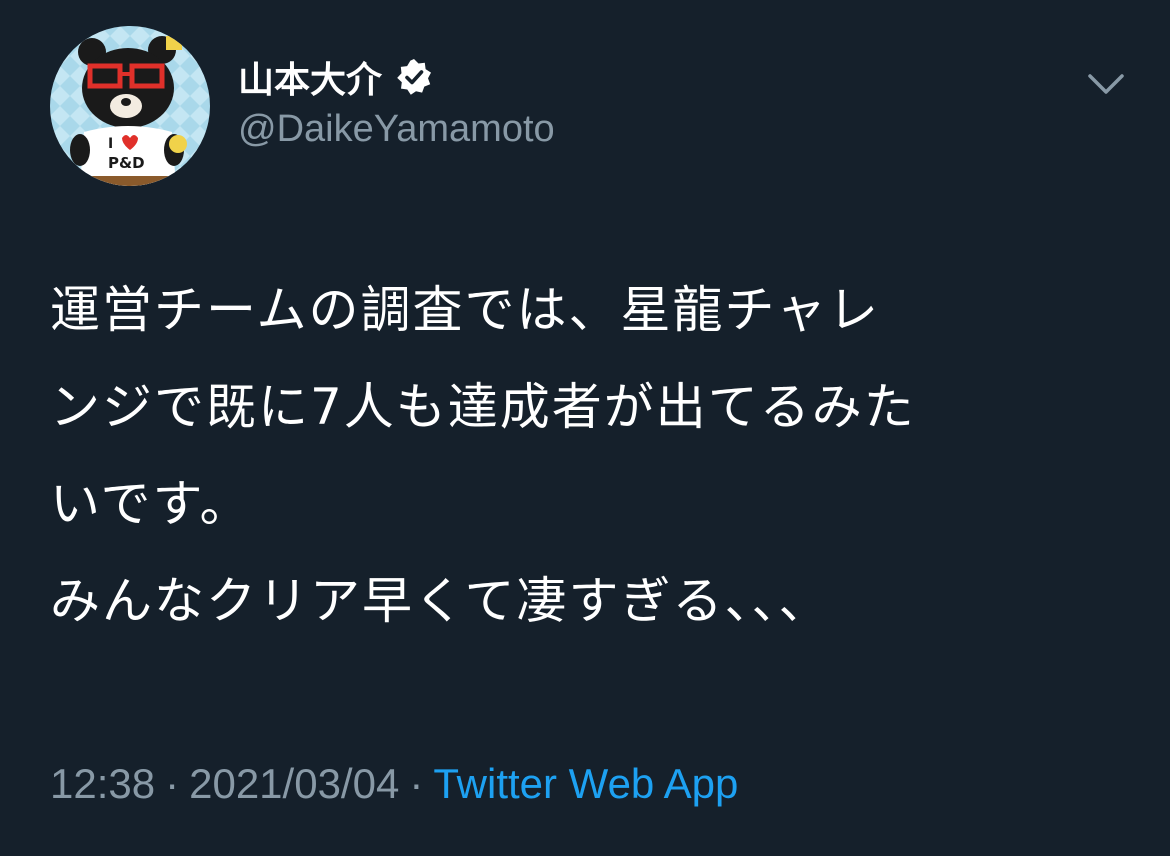 This screenshot has height=856, width=1170. I want to click on avatar: I P&D, so click(130, 106).